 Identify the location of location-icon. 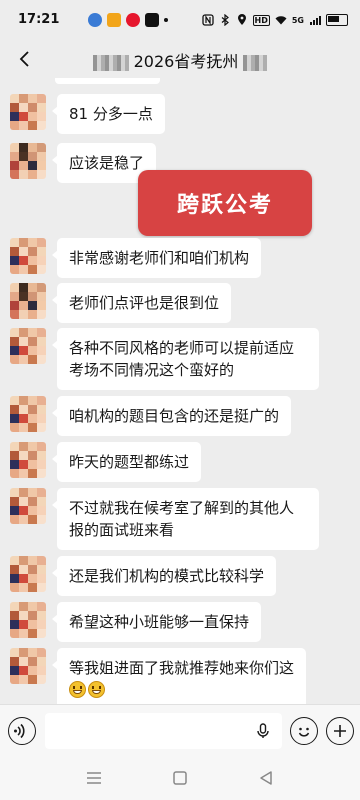
(241, 19).